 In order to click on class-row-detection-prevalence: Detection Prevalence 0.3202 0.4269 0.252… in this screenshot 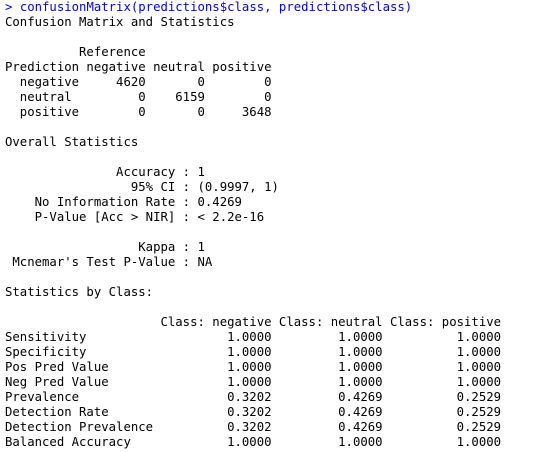, I will do `click(253, 427)`.